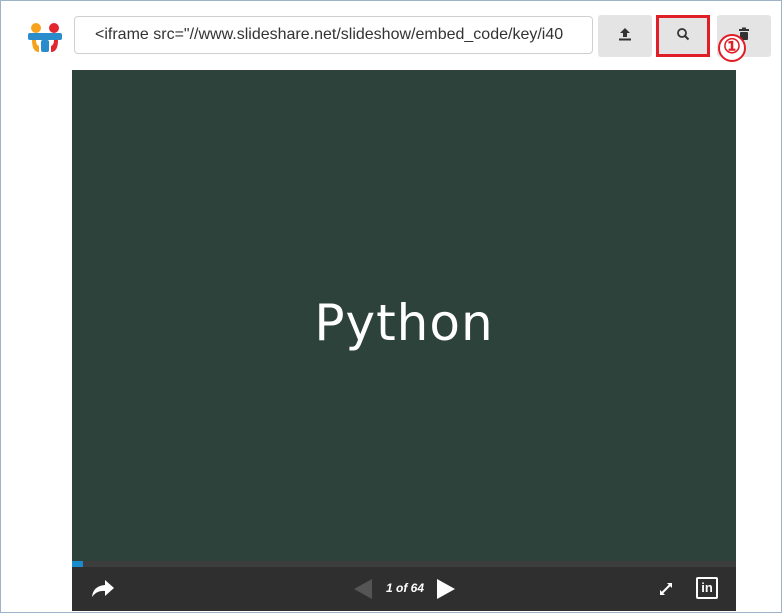  I want to click on expand-icon, so click(666, 592).